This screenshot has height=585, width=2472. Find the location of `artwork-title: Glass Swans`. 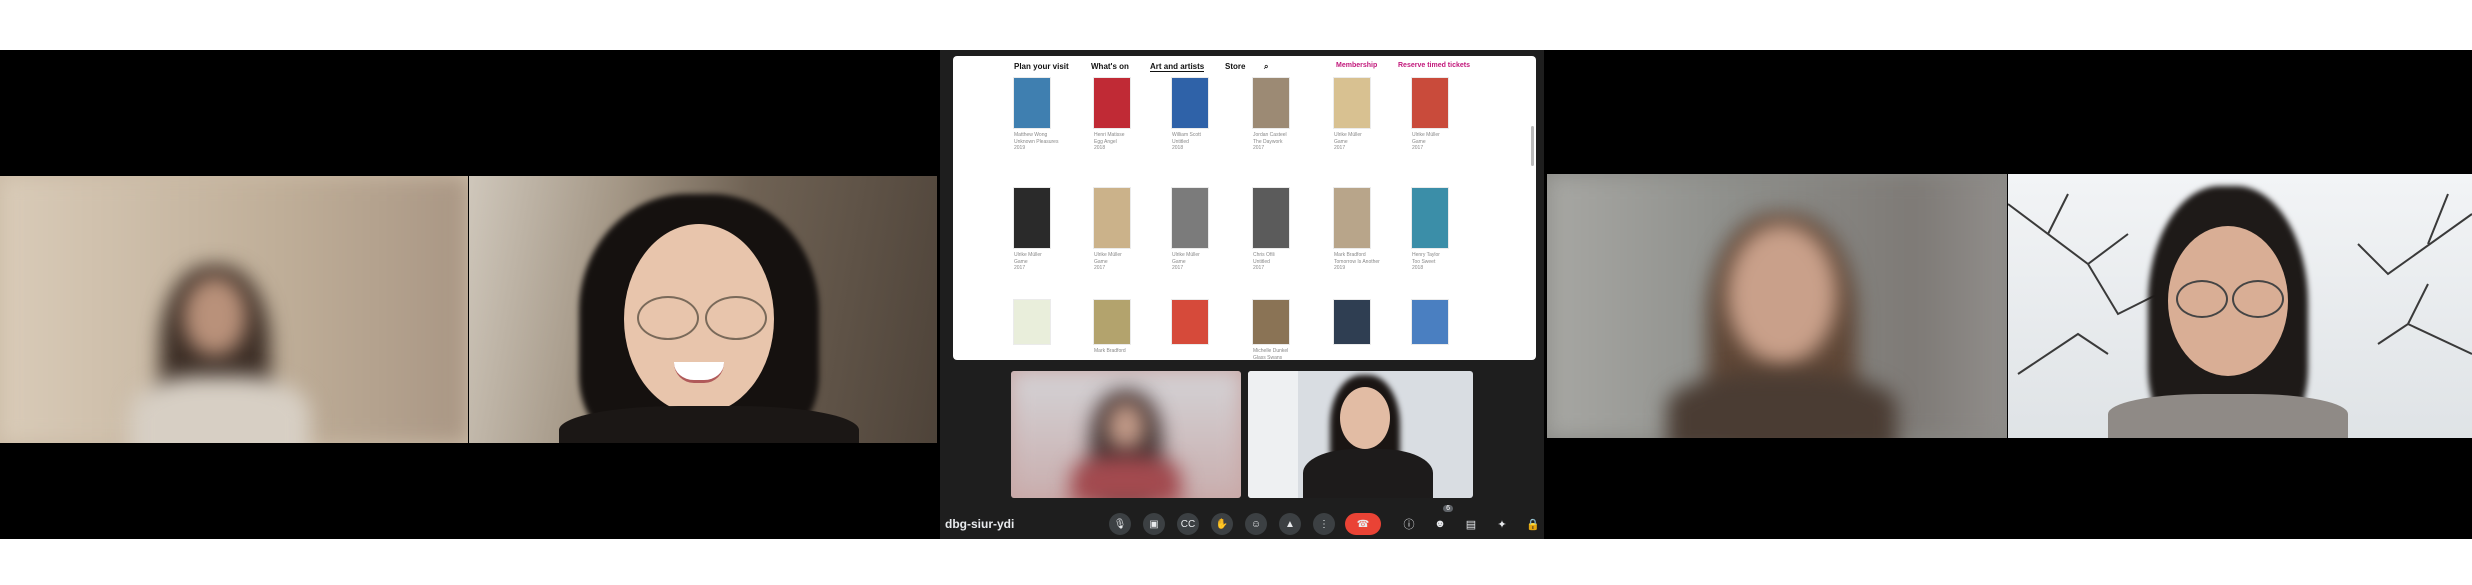

artwork-title: Glass Swans is located at coordinates (1268, 357).